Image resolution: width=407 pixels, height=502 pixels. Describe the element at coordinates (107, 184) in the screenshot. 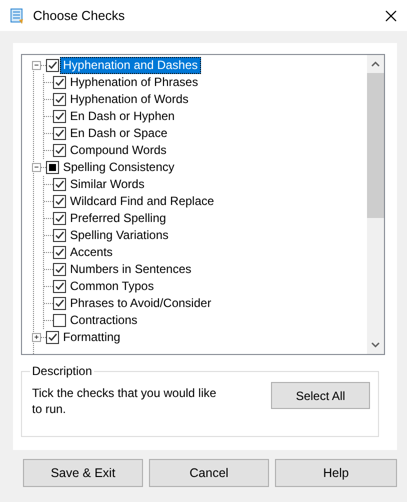

I see `tree-item: Similar Words` at that location.